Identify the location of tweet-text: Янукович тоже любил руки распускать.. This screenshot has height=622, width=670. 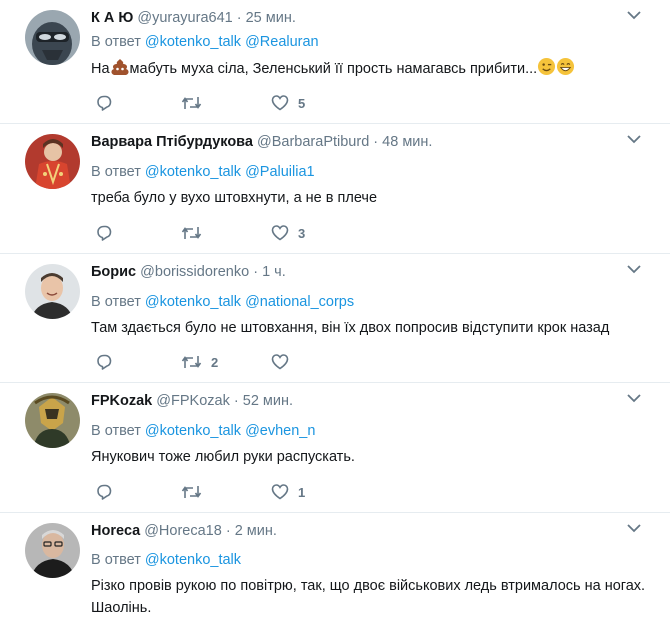
(223, 457).